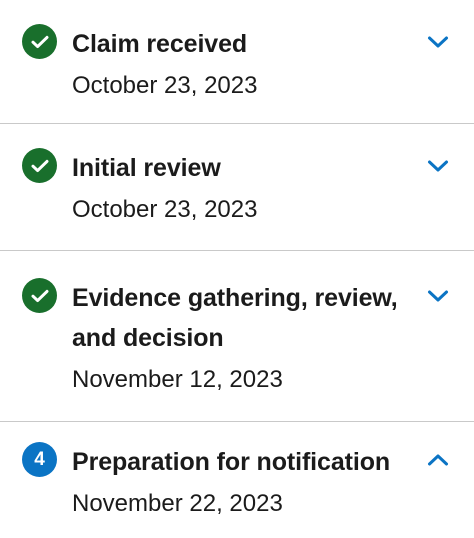  I want to click on collapse-button, so click(438, 460).